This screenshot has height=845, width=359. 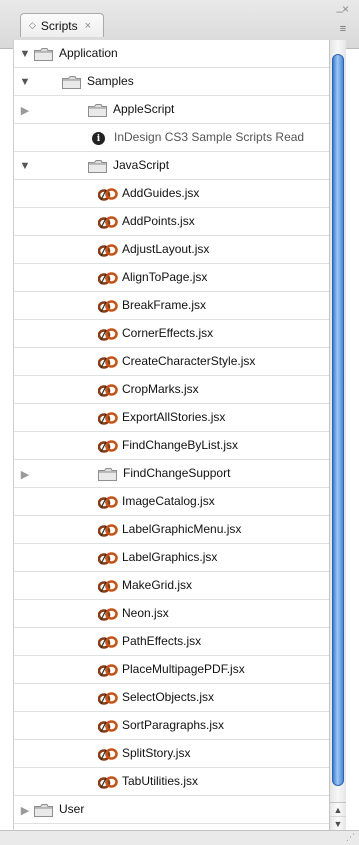 I want to click on item-label: TabUtilities.jsx, so click(x=160, y=781).